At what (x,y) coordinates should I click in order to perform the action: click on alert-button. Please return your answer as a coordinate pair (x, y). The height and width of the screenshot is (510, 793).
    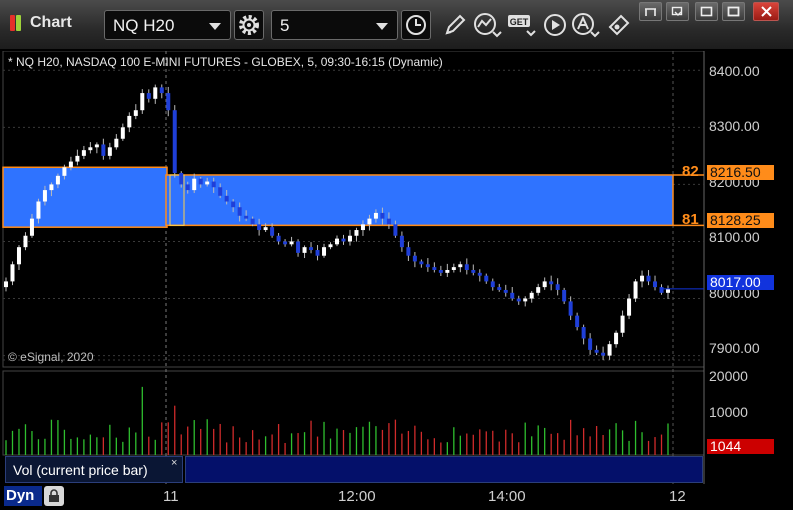
    Looking at the image, I should click on (586, 25).